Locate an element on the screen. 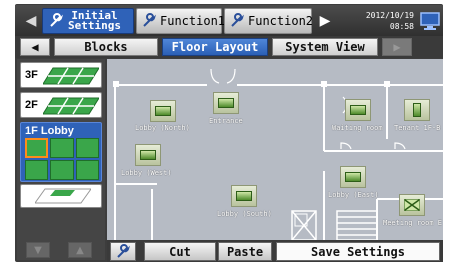 The image size is (451, 264). cut-button-label: Cut is located at coordinates (180, 251).